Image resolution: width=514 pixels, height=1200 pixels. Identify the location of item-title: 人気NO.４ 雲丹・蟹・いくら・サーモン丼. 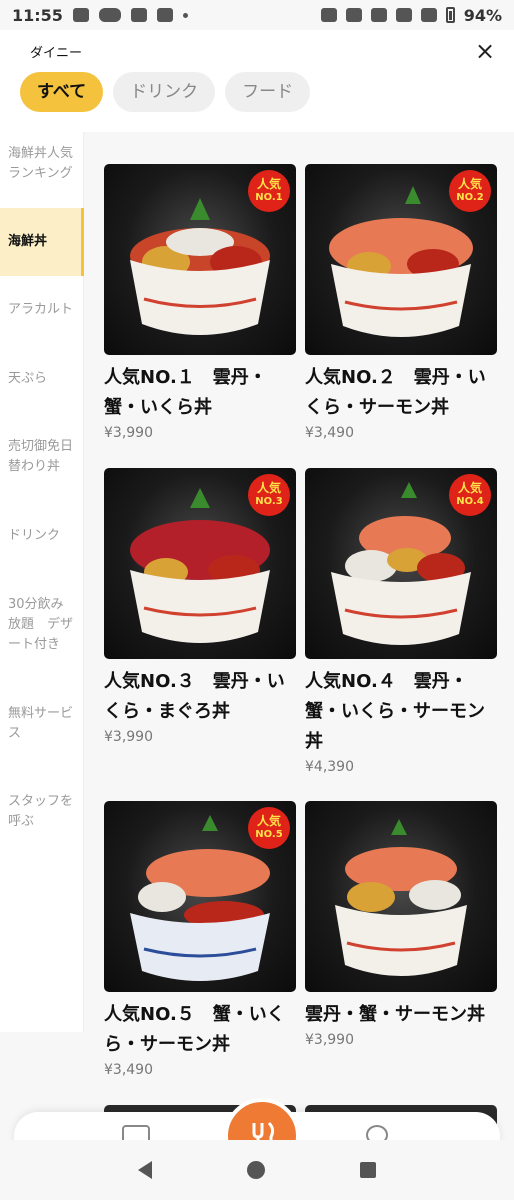
(395, 711).